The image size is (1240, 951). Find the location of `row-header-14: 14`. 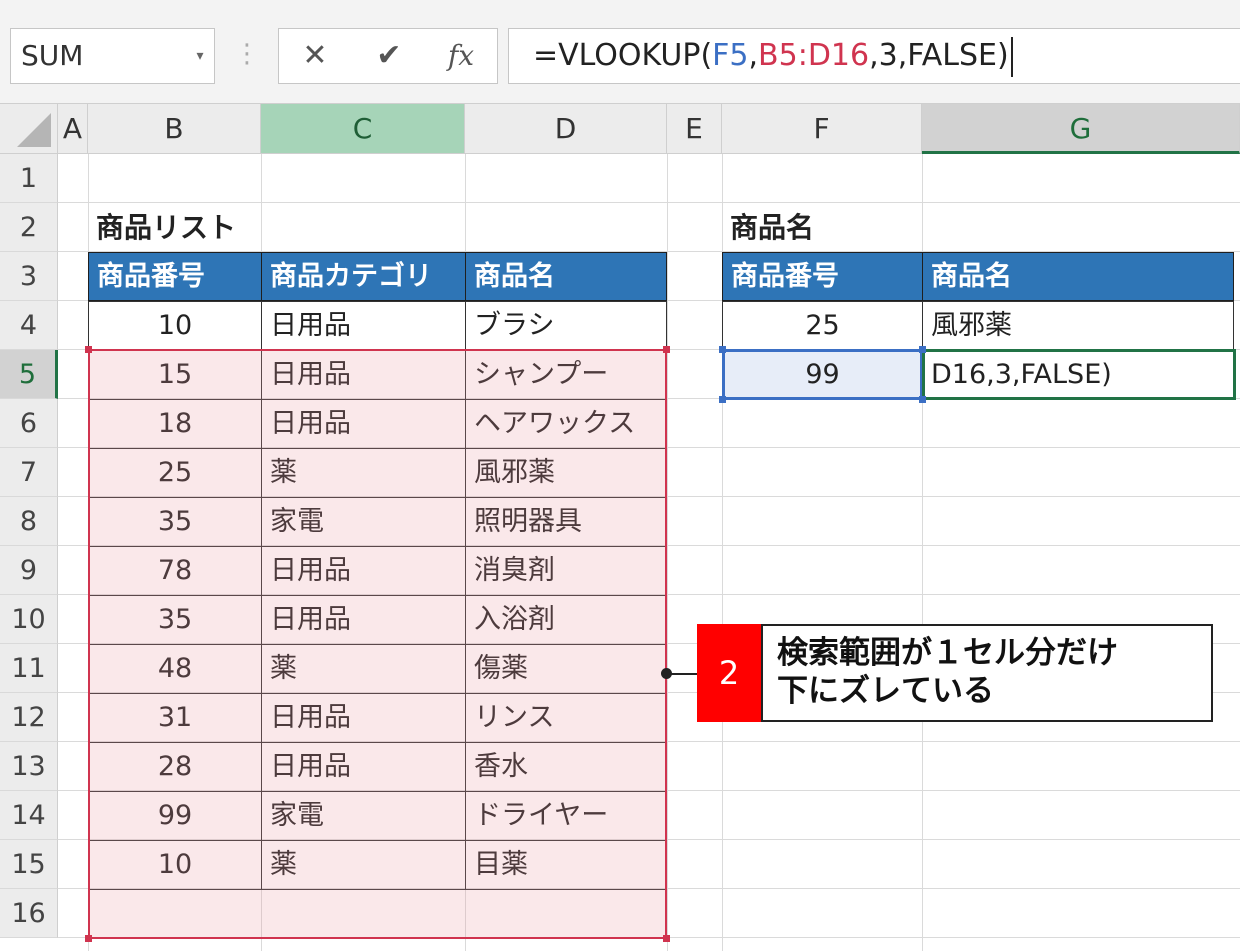

row-header-14: 14 is located at coordinates (29, 815).